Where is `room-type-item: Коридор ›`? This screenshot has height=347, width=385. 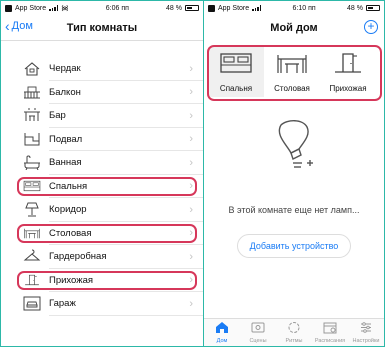 room-type-item: Коридор › is located at coordinates (102, 210).